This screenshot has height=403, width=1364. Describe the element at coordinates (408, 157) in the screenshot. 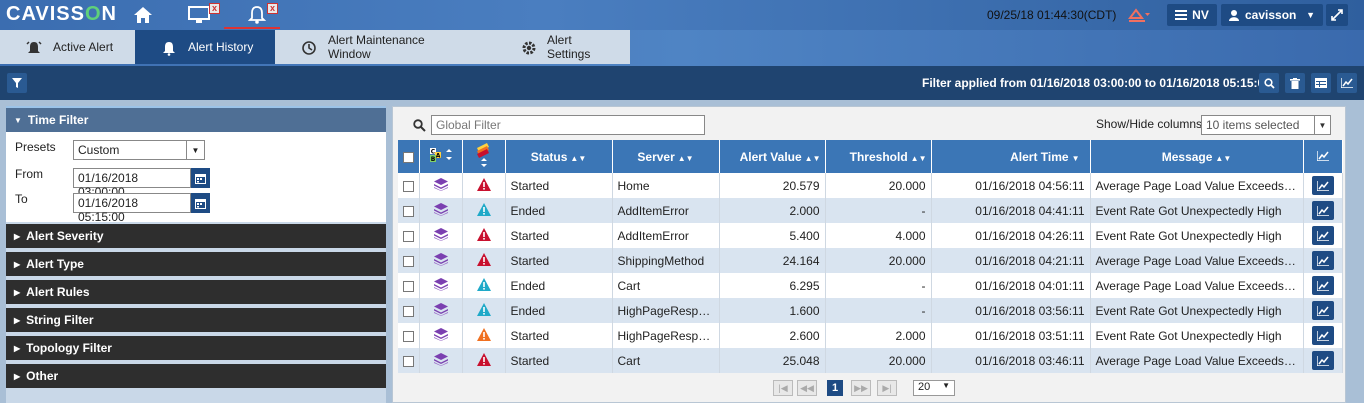

I see `select-all-checkbox` at that location.